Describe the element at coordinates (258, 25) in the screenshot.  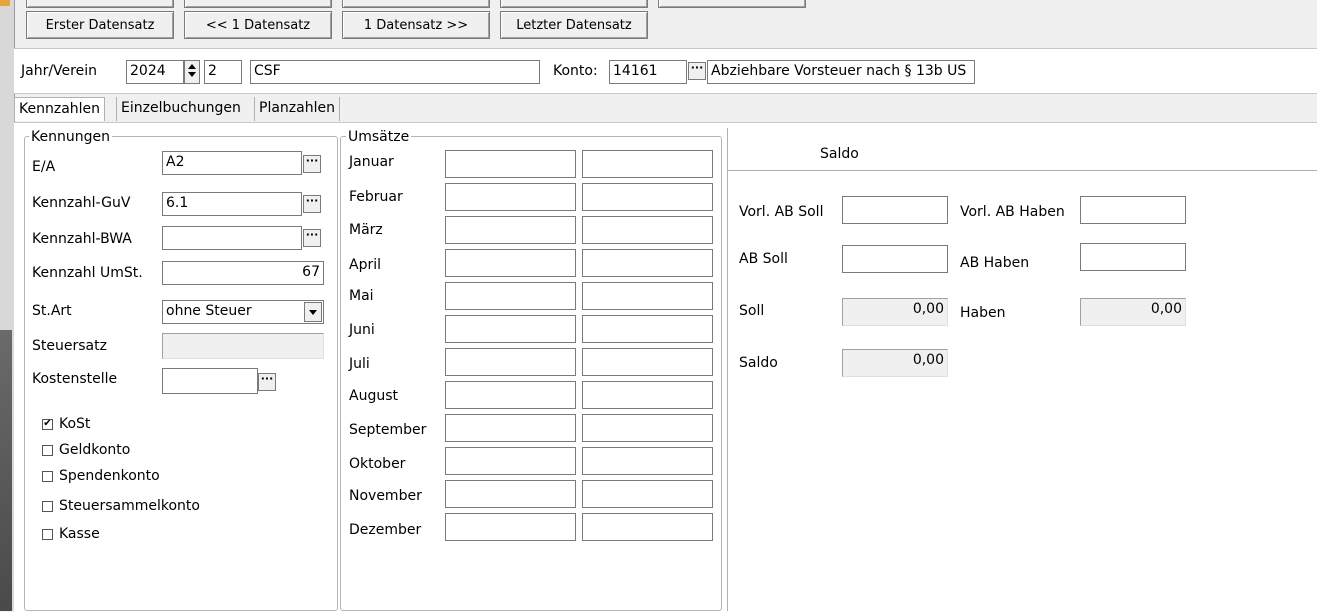
I see `prev-record-button: << 1 Datensatz` at that location.